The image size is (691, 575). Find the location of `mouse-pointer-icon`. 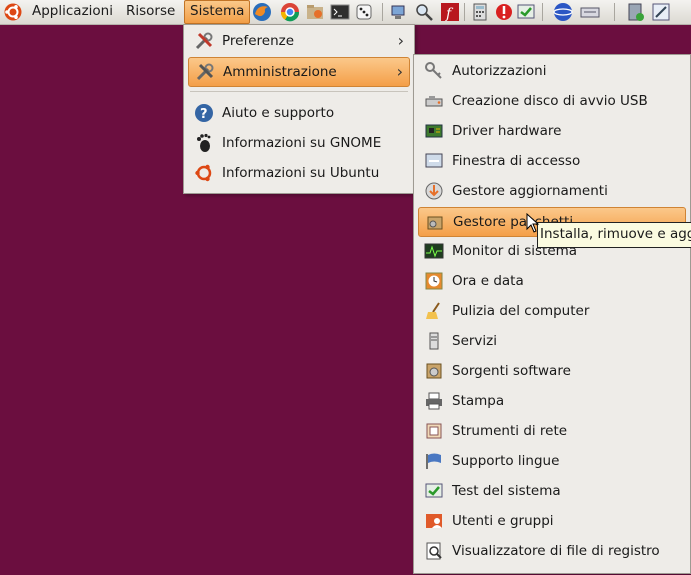

mouse-pointer-icon is located at coordinates (533, 223).